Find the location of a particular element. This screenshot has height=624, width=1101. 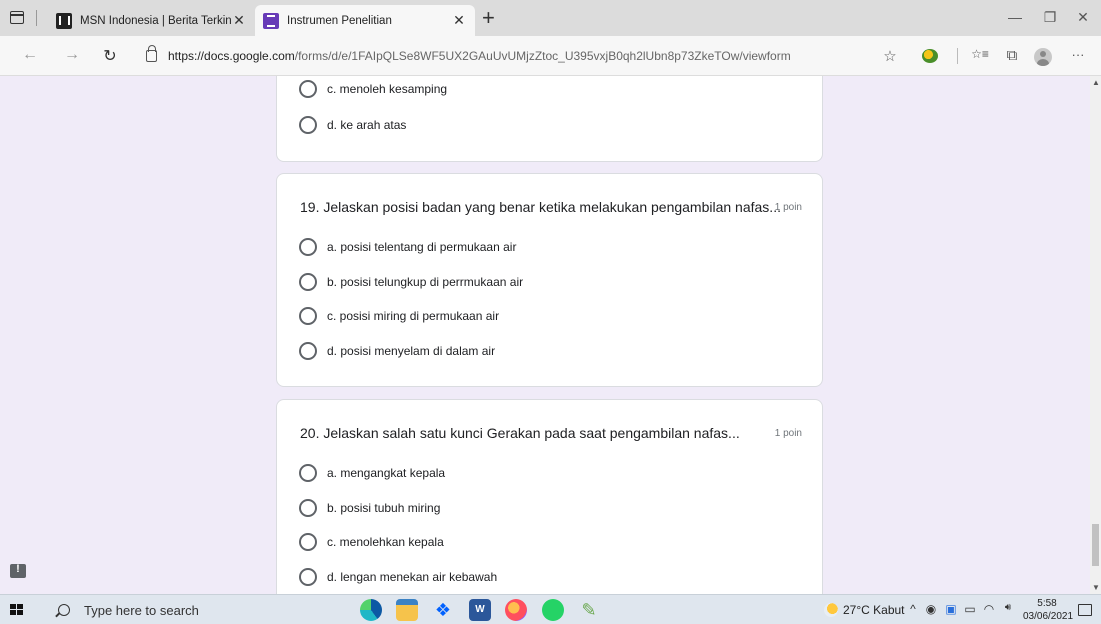

tray-app-icon: ▣ is located at coordinates (951, 609).